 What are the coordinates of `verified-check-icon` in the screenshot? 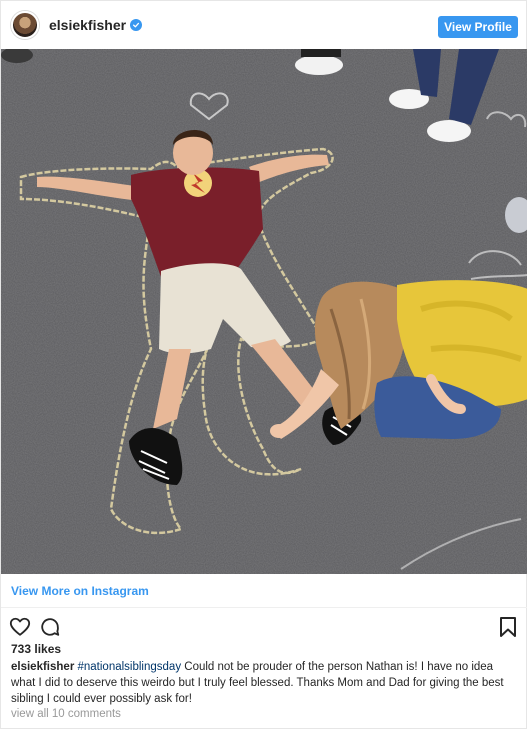 It's located at (136, 25).